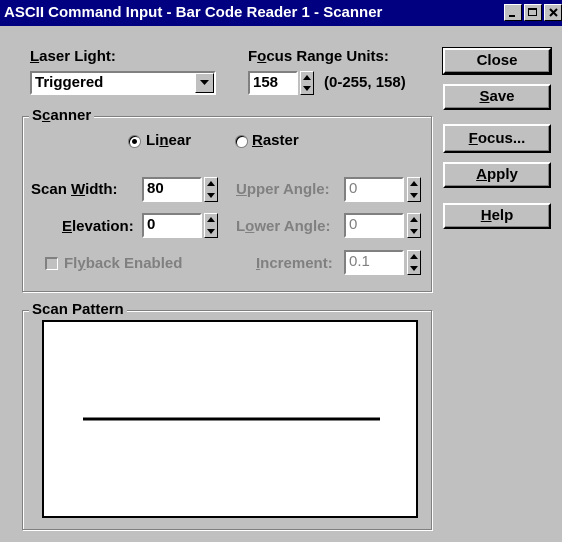 This screenshot has width=562, height=542. What do you see at coordinates (151, 224) in the screenshot?
I see `elevation-value: 0` at bounding box center [151, 224].